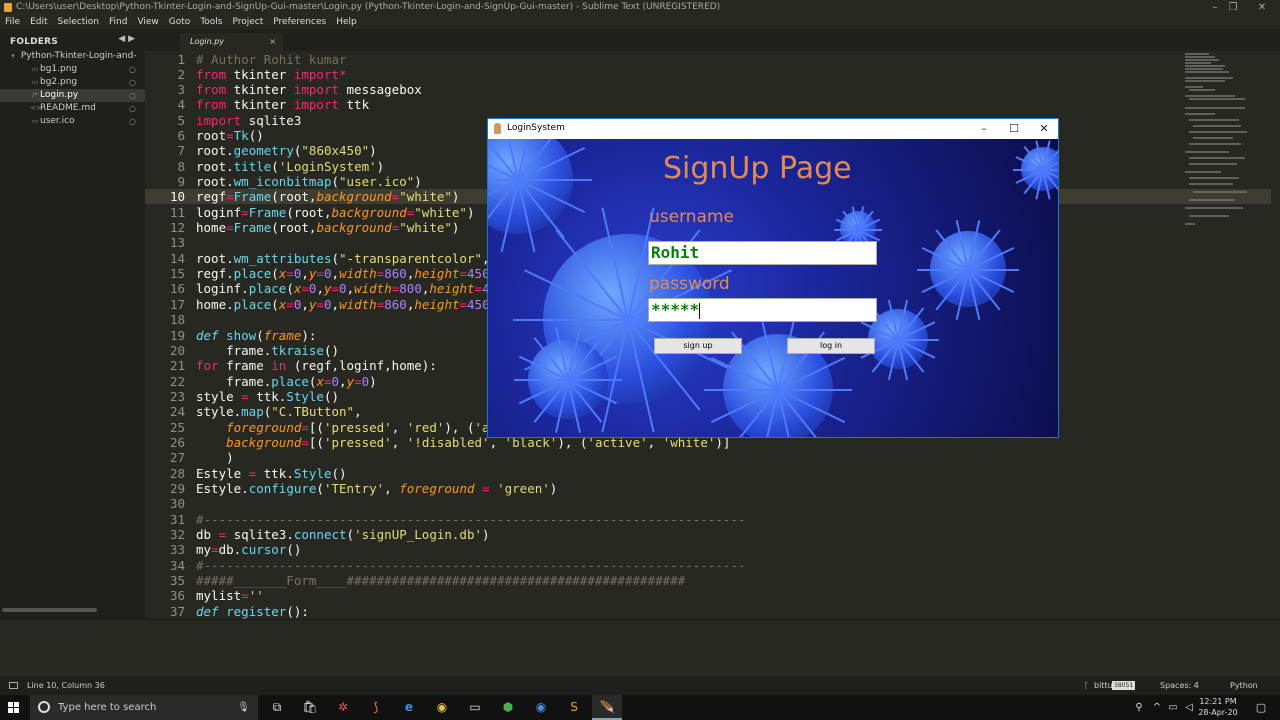  What do you see at coordinates (343, 707) in the screenshot?
I see `settings-app-icon: ✲` at bounding box center [343, 707].